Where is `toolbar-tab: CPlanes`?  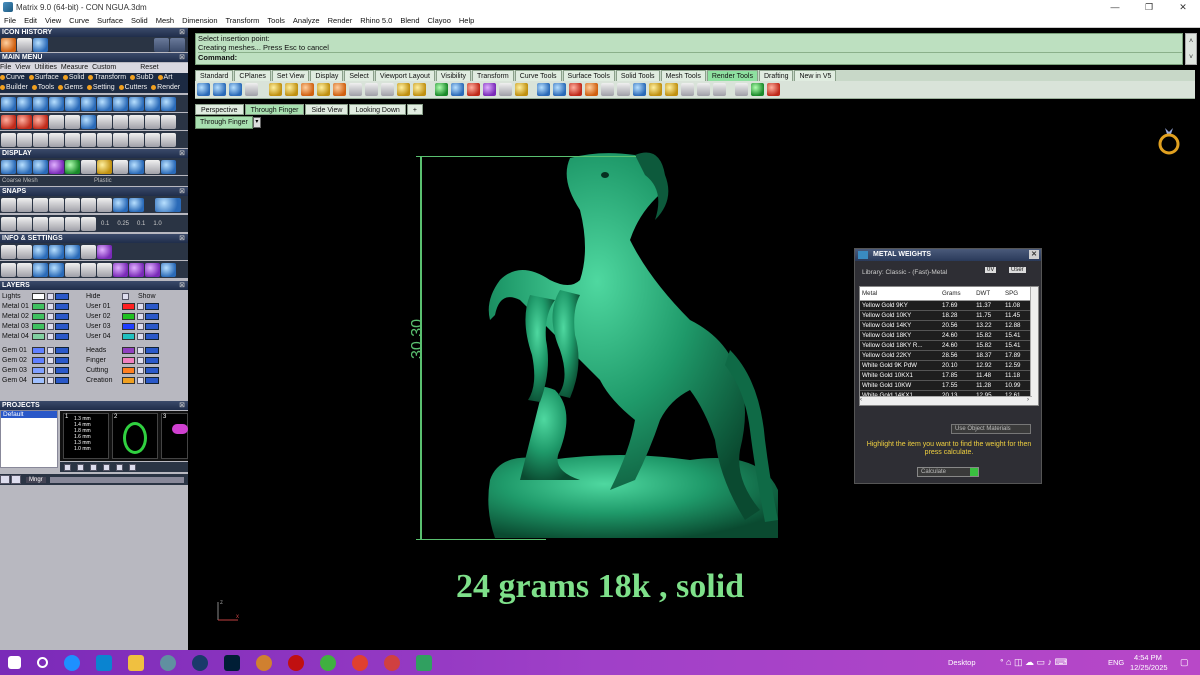
toolbar-tab: CPlanes is located at coordinates (252, 75).